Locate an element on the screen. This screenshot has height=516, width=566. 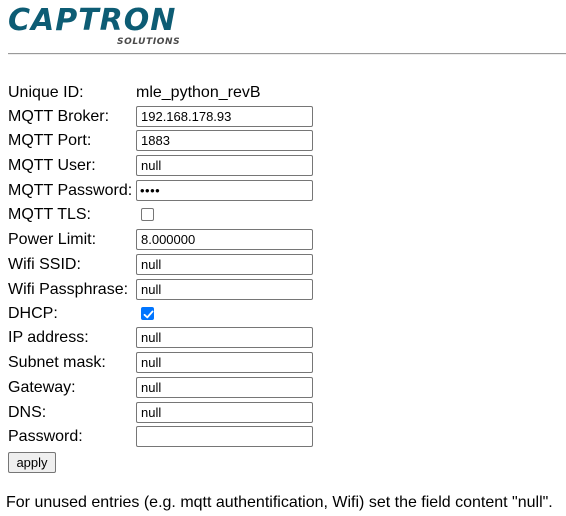
captron-logo: CAPTRON SOLUTIONS is located at coordinates (95, 26).